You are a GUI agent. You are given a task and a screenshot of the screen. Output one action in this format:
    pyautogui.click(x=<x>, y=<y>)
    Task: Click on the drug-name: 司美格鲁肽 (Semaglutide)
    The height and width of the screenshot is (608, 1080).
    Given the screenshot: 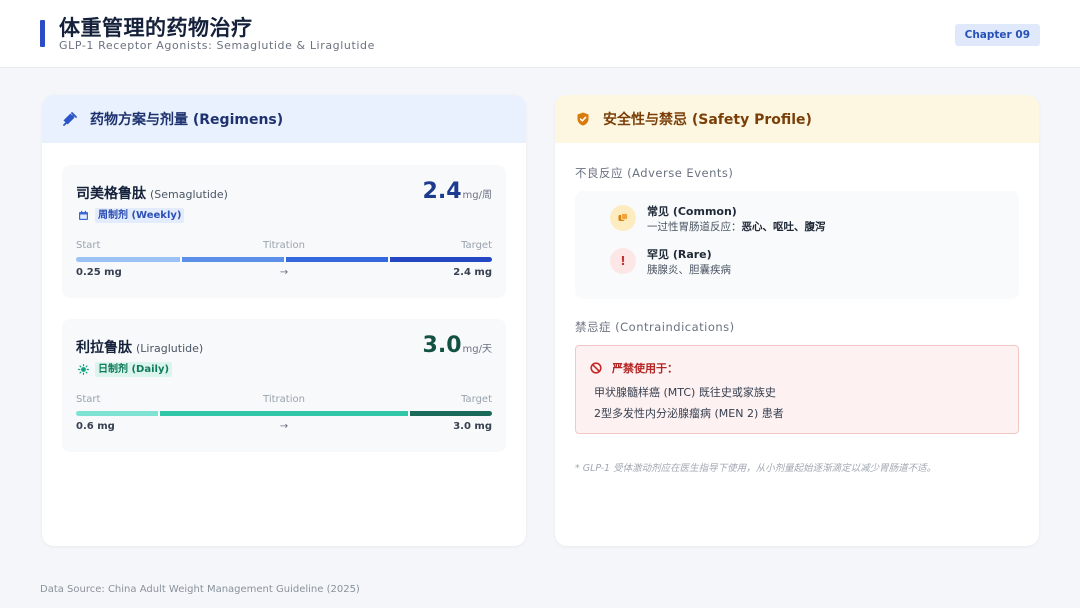 What is the action you would take?
    pyautogui.click(x=152, y=193)
    